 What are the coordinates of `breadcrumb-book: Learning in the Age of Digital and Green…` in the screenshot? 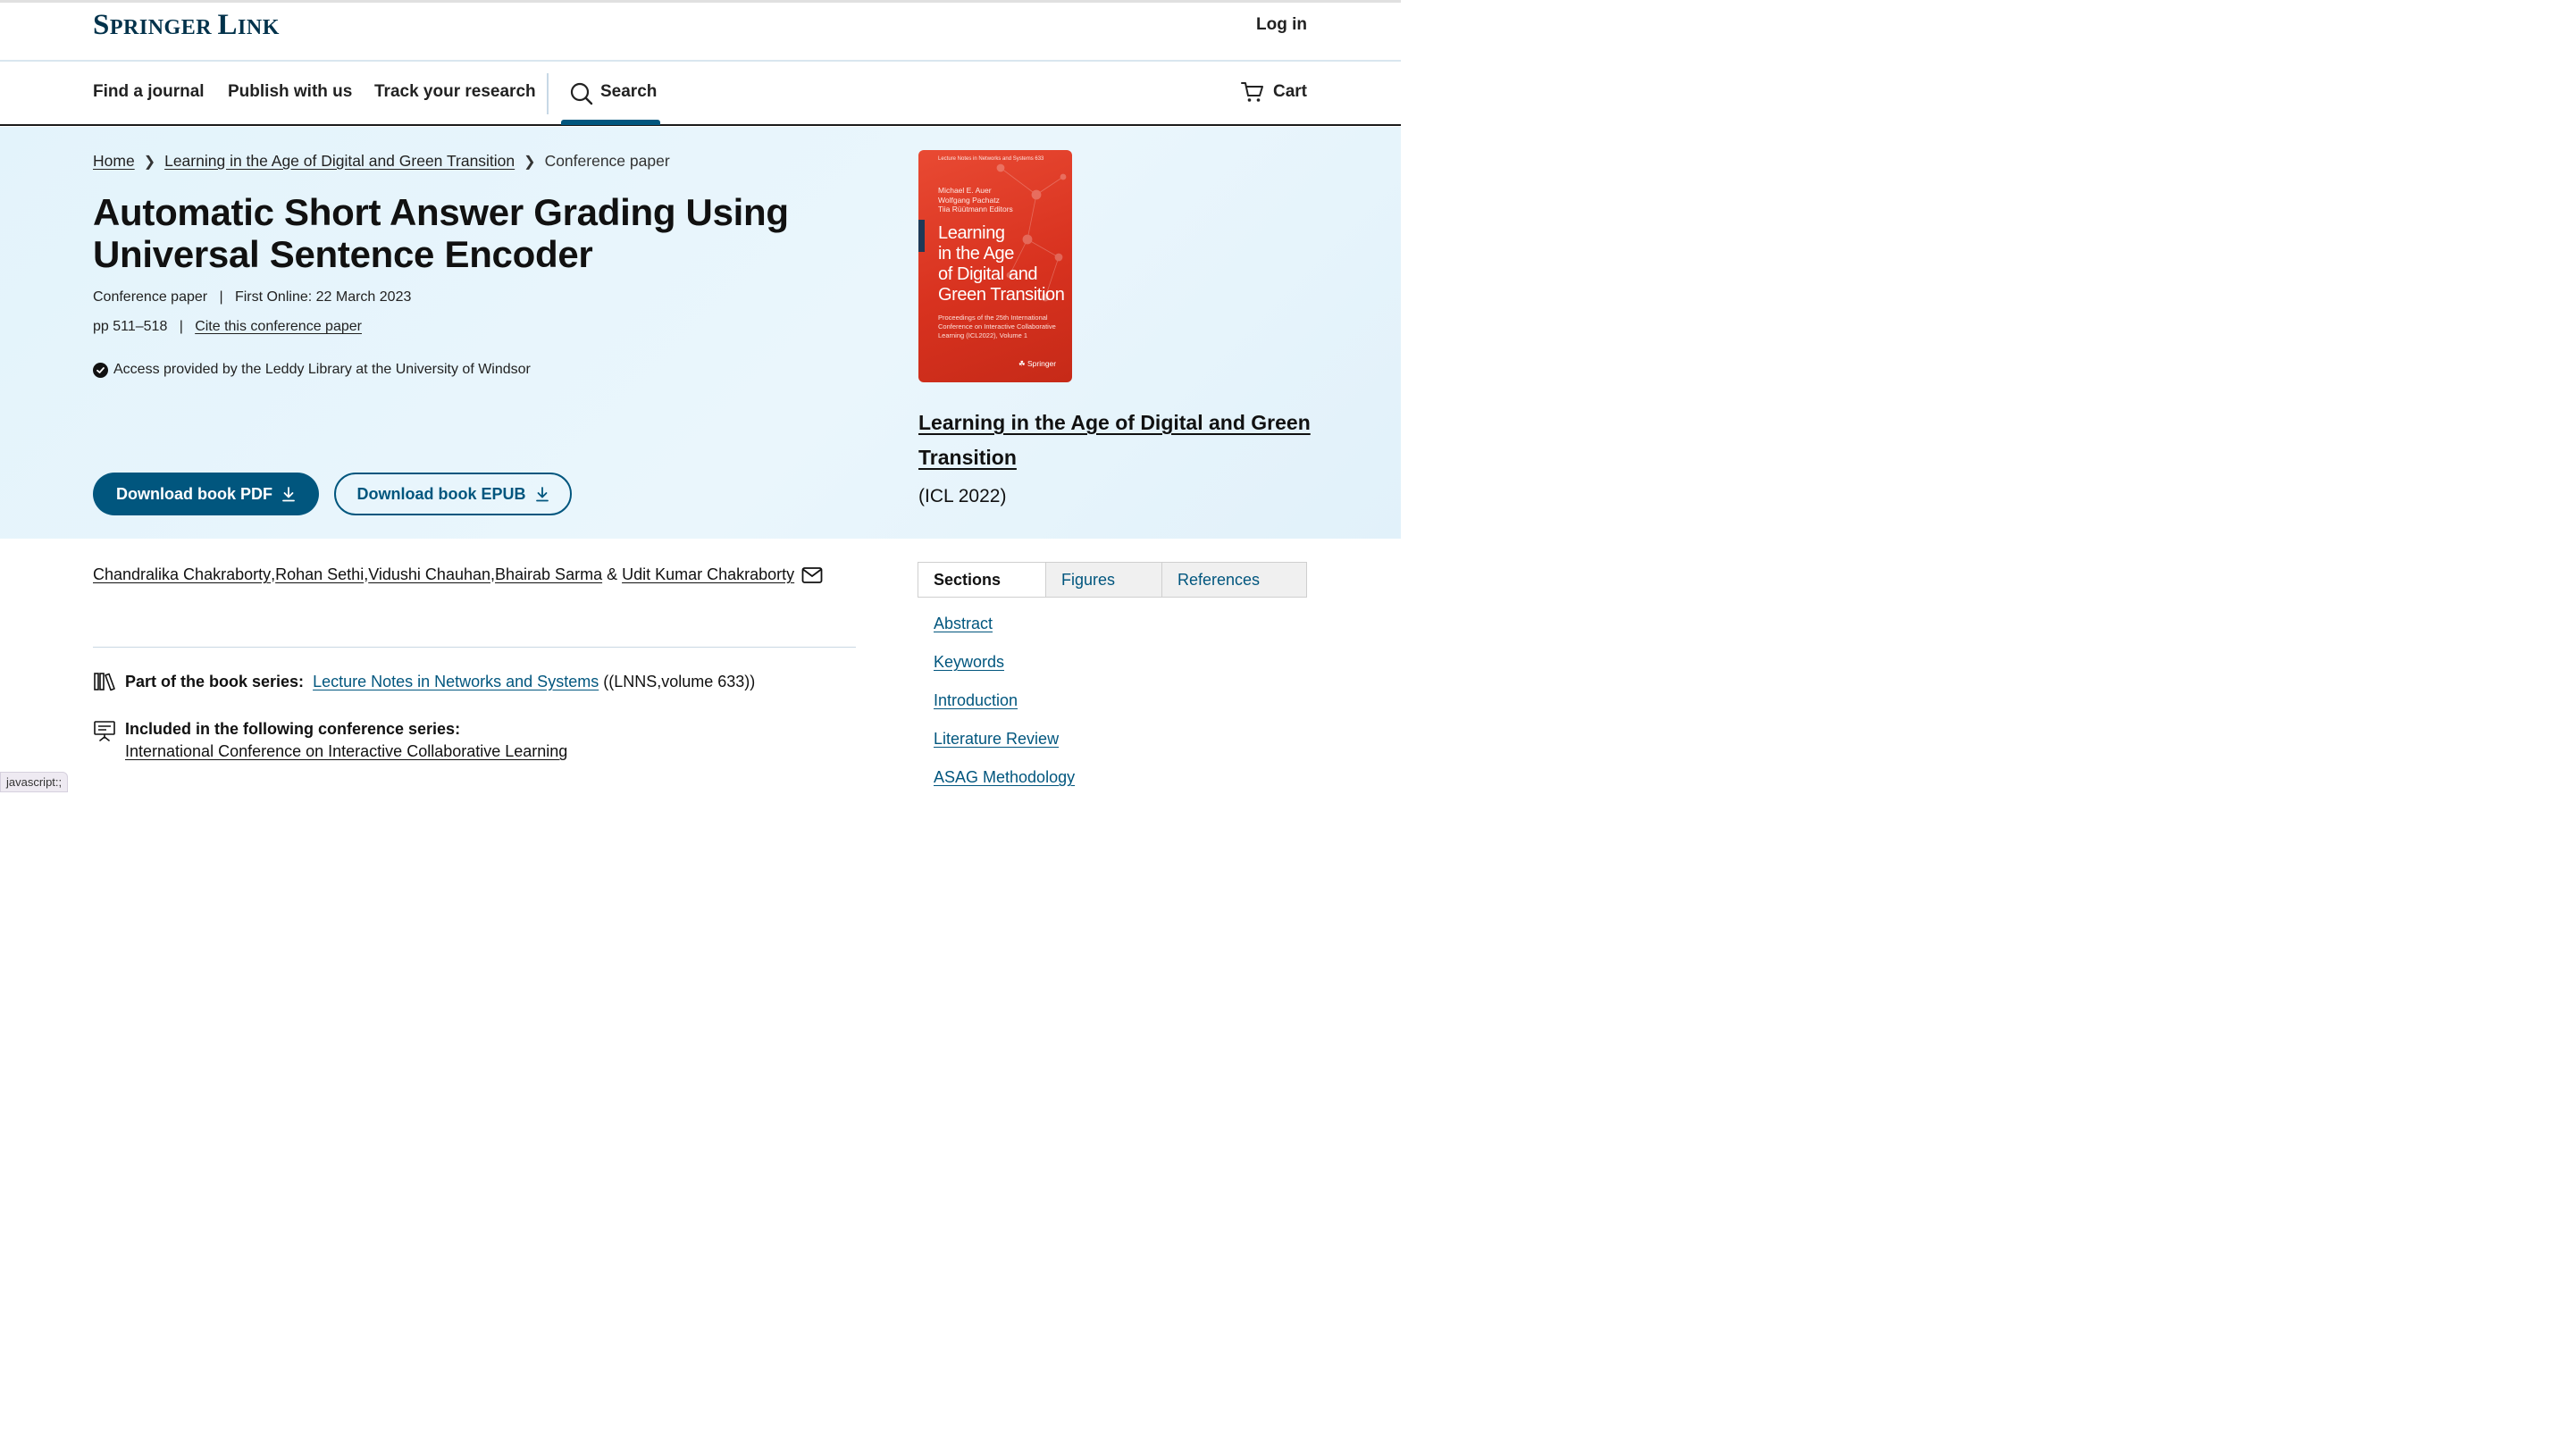 It's located at (339, 161).